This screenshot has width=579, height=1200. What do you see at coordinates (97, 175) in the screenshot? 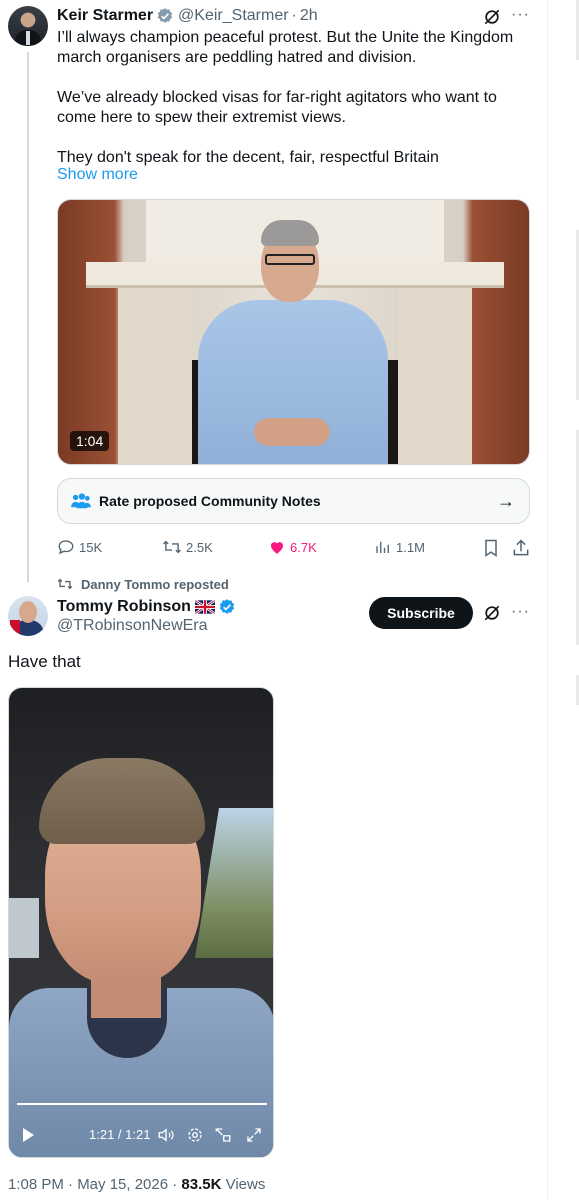
I see `show-more-link: Show more` at bounding box center [97, 175].